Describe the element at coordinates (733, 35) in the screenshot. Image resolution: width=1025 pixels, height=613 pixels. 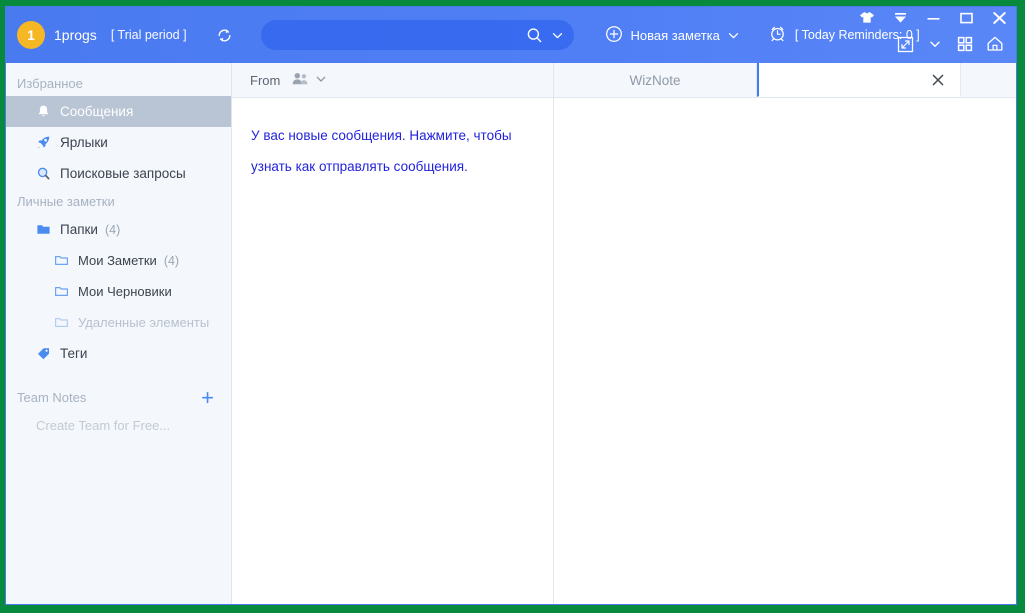
I see `new-note-chevron-down-icon` at that location.